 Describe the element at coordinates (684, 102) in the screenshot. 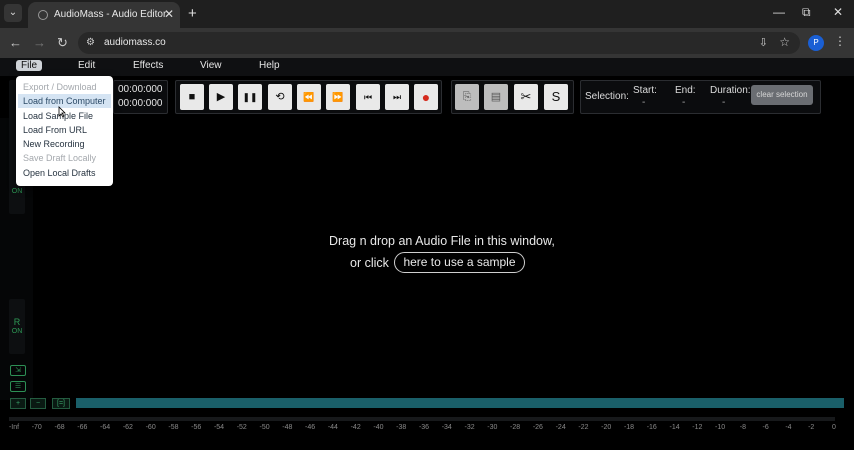

I see `end-value: -` at that location.